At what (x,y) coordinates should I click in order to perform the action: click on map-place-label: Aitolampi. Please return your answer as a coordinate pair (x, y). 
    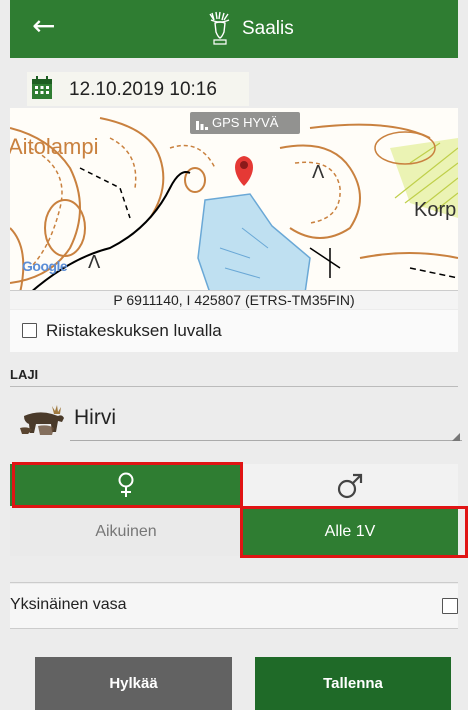
    Looking at the image, I should click on (54, 146).